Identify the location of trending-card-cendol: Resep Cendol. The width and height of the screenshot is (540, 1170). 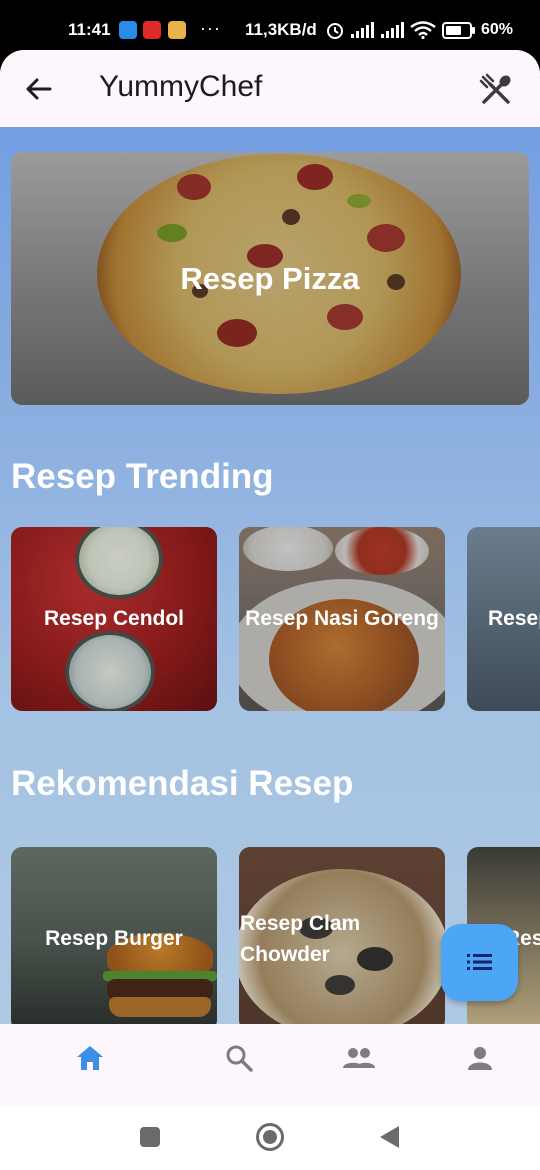
(114, 619).